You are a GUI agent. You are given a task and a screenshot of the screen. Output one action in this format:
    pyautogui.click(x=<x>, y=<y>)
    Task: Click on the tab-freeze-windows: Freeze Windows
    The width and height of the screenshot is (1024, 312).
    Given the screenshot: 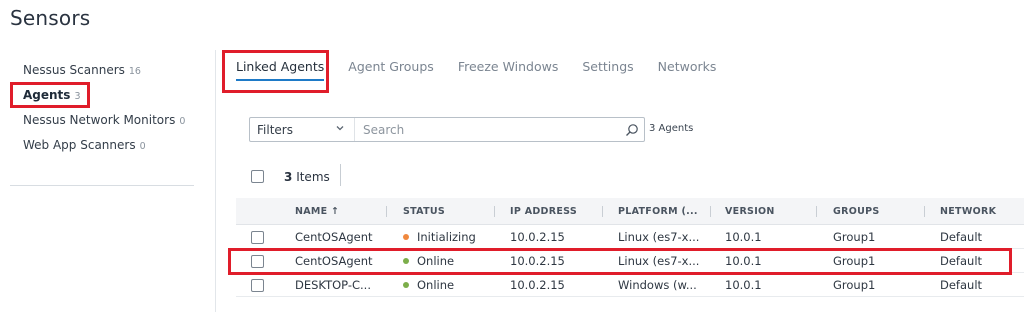 What is the action you would take?
    pyautogui.click(x=508, y=70)
    